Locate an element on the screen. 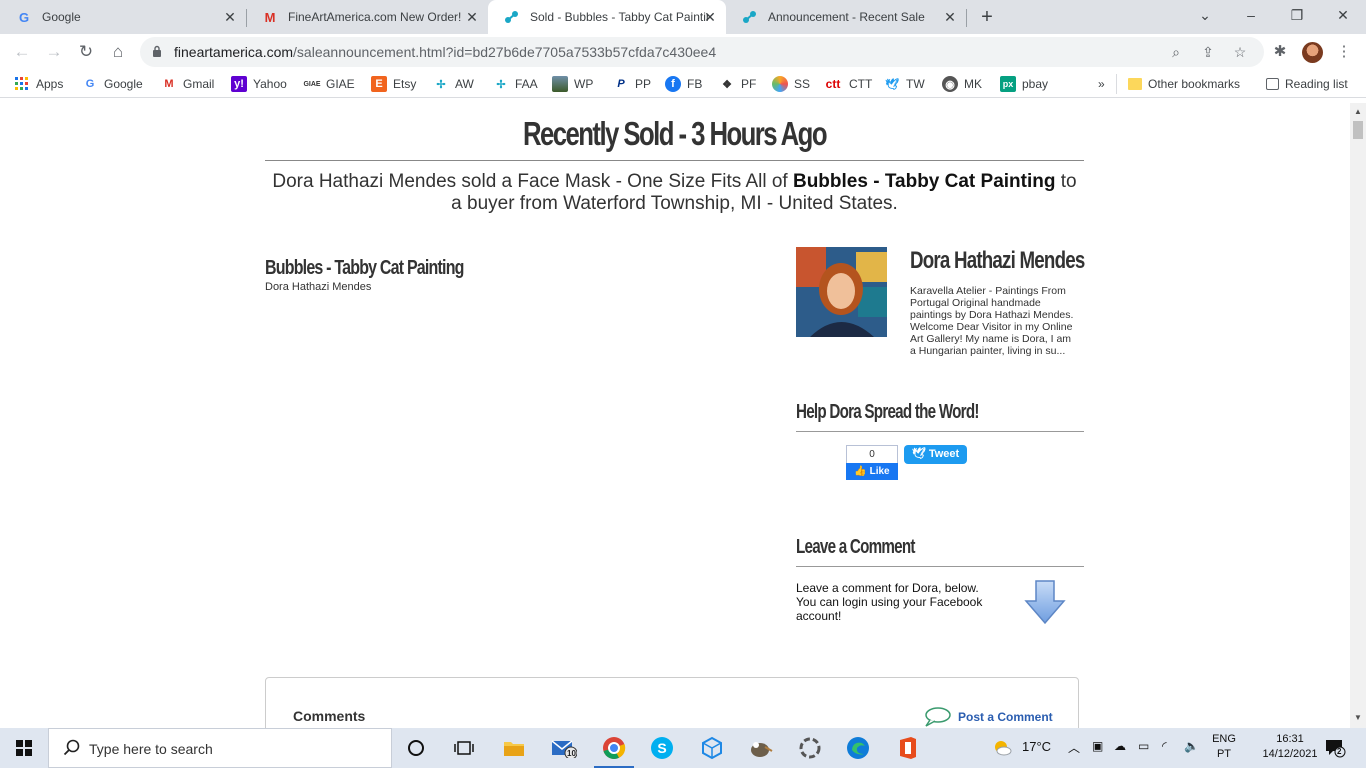 The width and height of the screenshot is (1366, 768). bookmark-fb: f FB is located at coordinates (683, 84).